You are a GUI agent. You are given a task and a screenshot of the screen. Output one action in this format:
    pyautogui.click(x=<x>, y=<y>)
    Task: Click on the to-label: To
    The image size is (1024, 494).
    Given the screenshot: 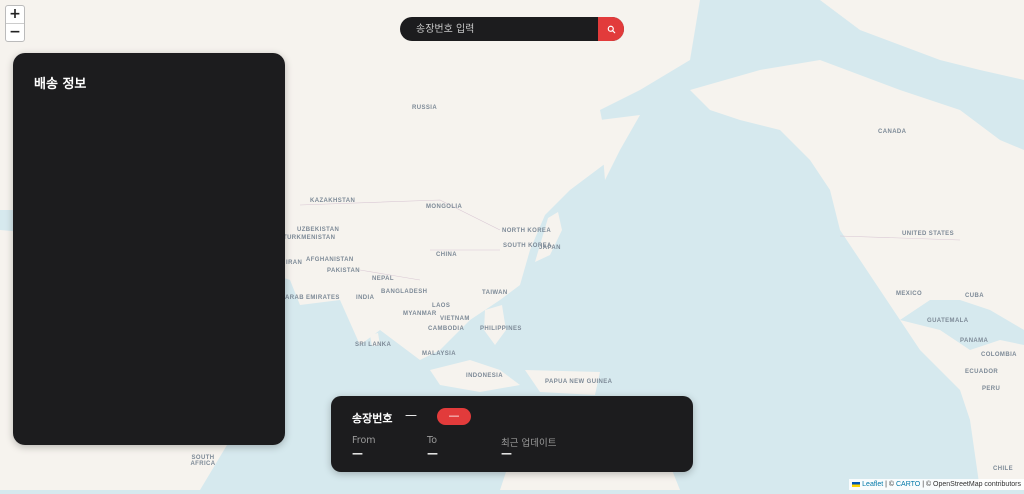 What is the action you would take?
    pyautogui.click(x=432, y=440)
    